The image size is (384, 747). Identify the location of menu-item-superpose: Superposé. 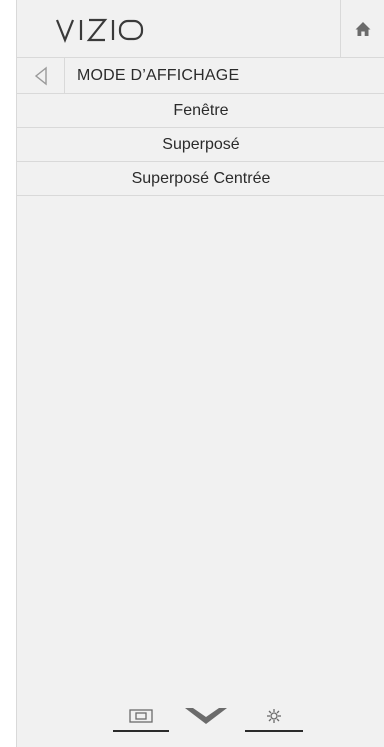
(200, 145).